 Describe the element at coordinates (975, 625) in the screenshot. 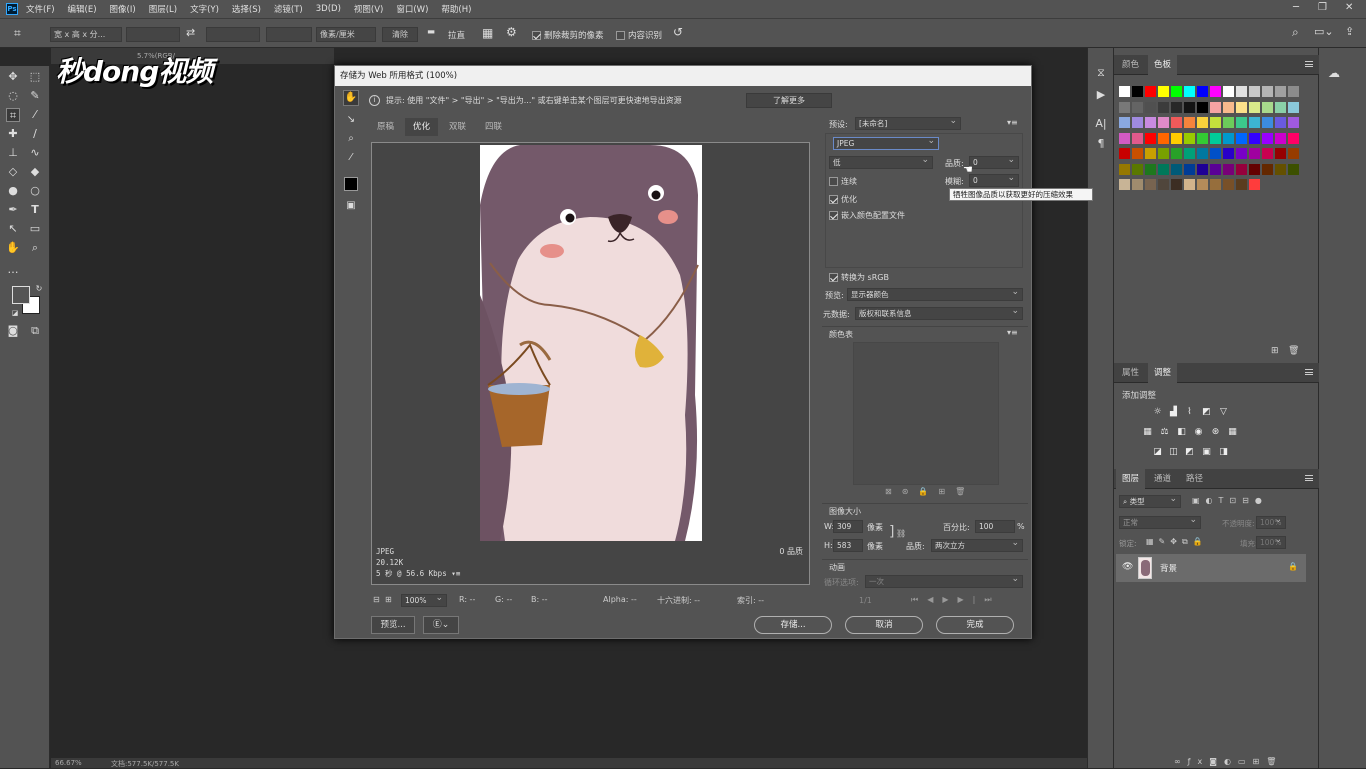

I see `done-button: 完成` at that location.